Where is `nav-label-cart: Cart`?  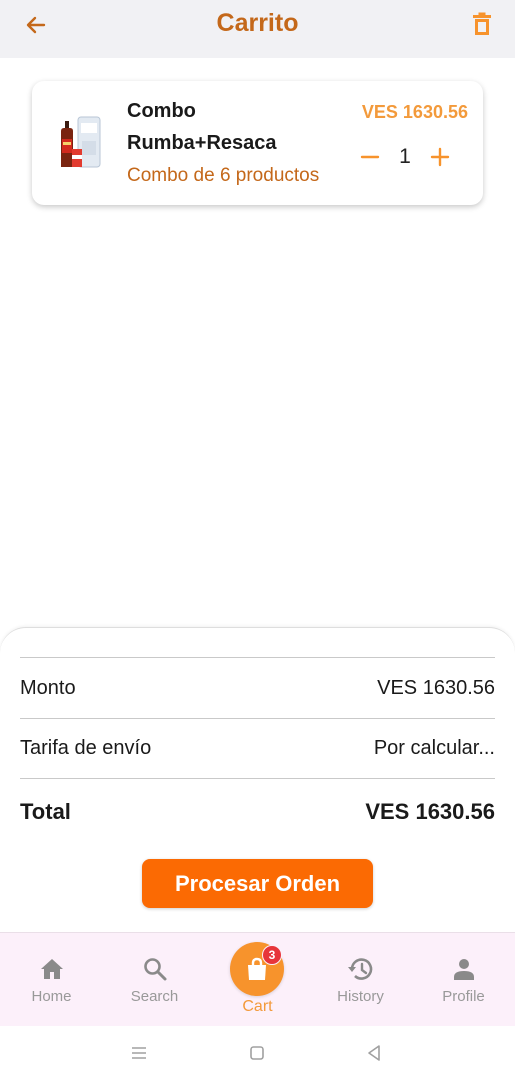 nav-label-cart: Cart is located at coordinates (257, 1006).